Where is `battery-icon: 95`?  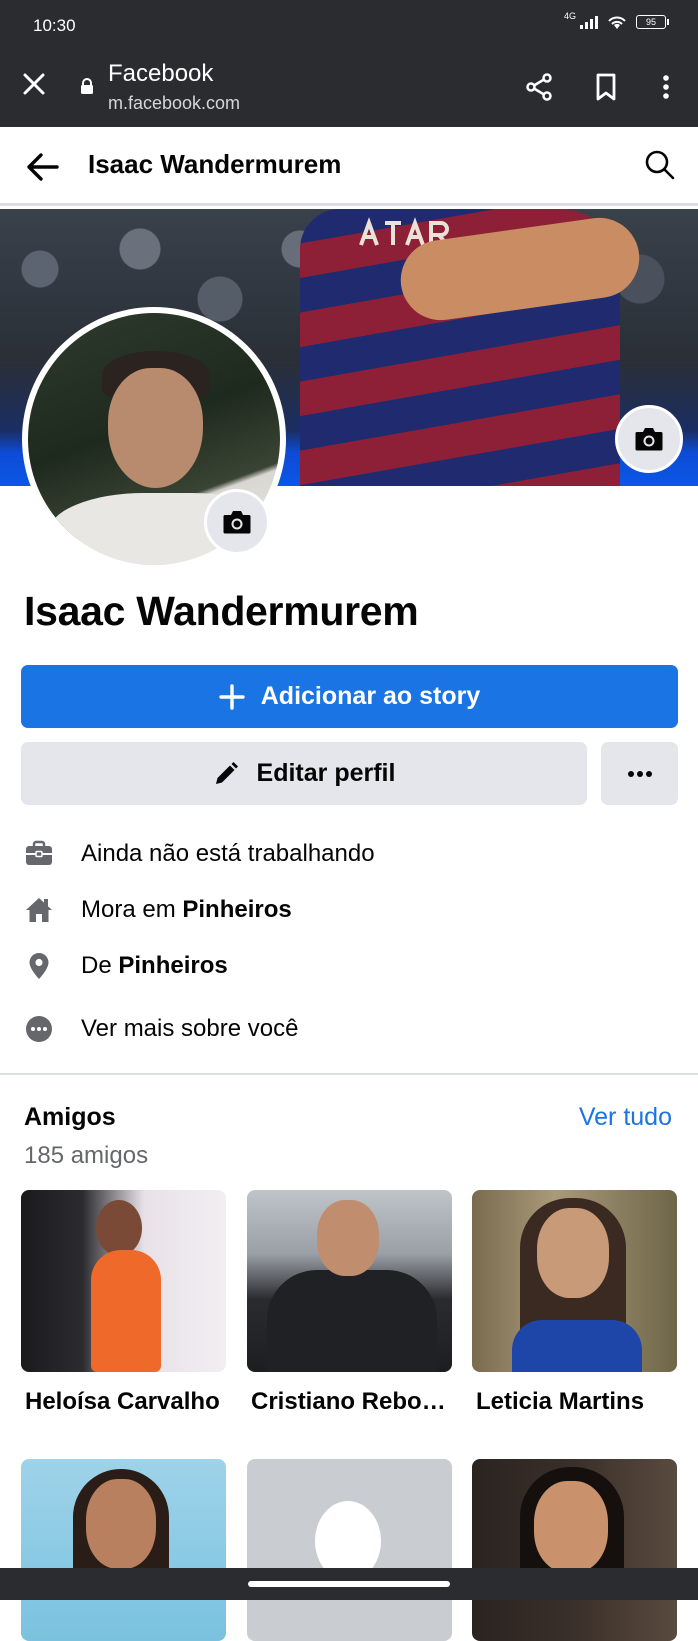
battery-icon: 95 is located at coordinates (652, 22).